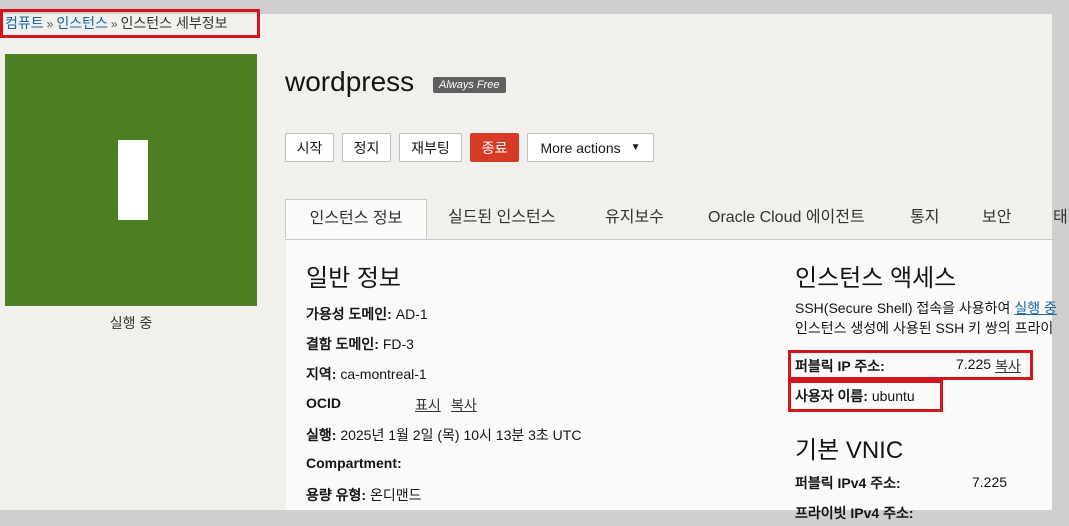 Image resolution: width=1069 pixels, height=526 pixels. Describe the element at coordinates (411, 314) in the screenshot. I see `availability-domain-value: AD-1` at that location.